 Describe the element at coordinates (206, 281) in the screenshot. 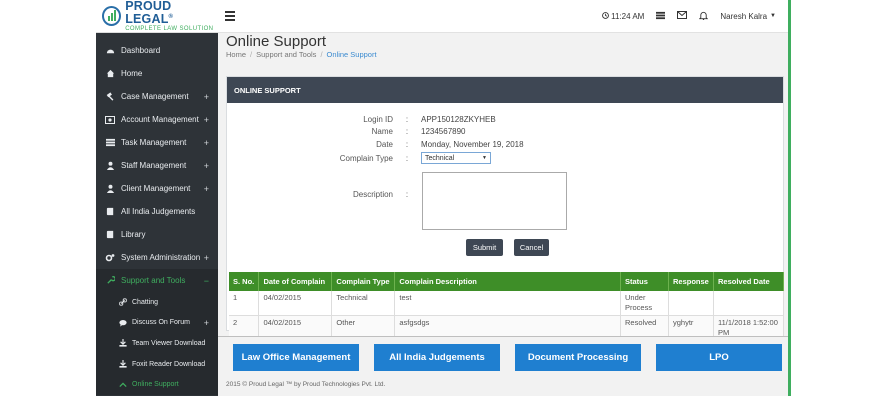

I see `collapse-icon: −` at that location.